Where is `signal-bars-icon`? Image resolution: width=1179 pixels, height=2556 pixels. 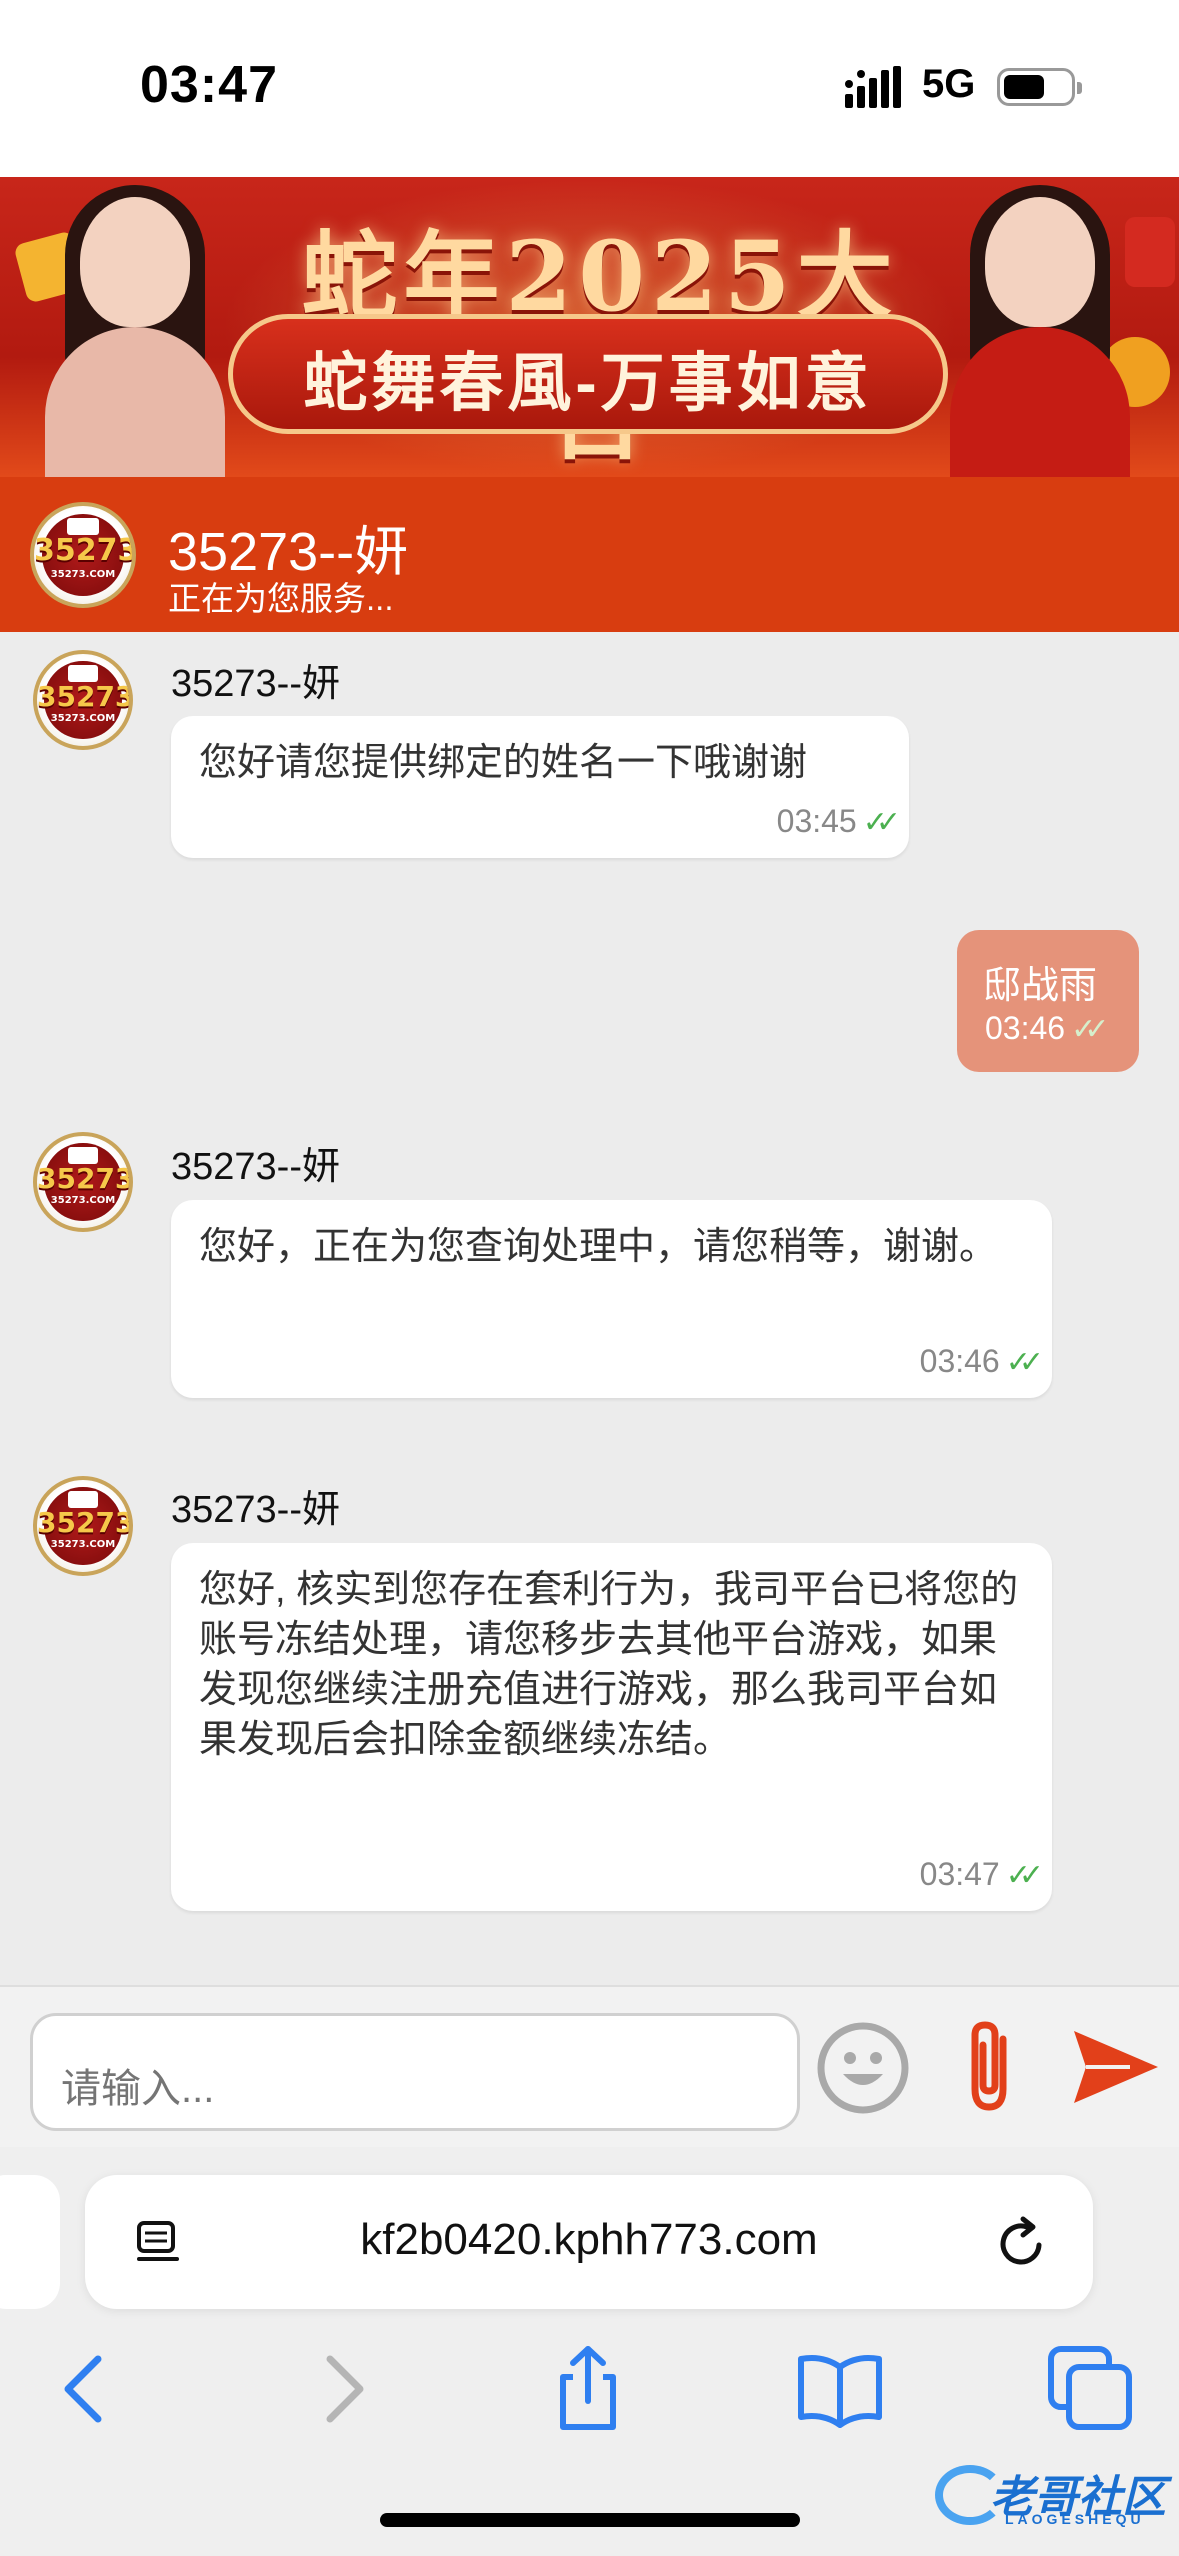 signal-bars-icon is located at coordinates (873, 87).